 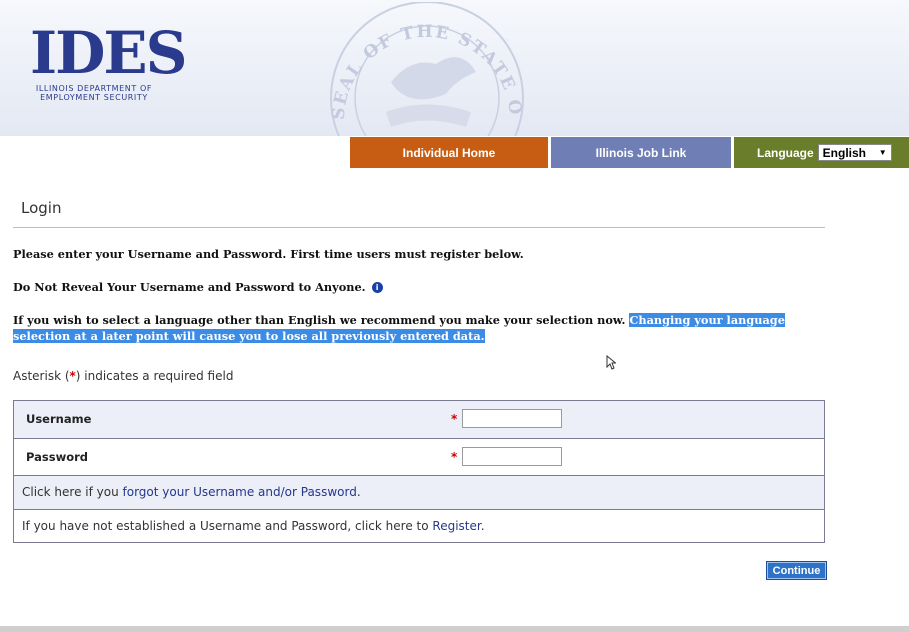 I want to click on password-input, so click(x=512, y=456).